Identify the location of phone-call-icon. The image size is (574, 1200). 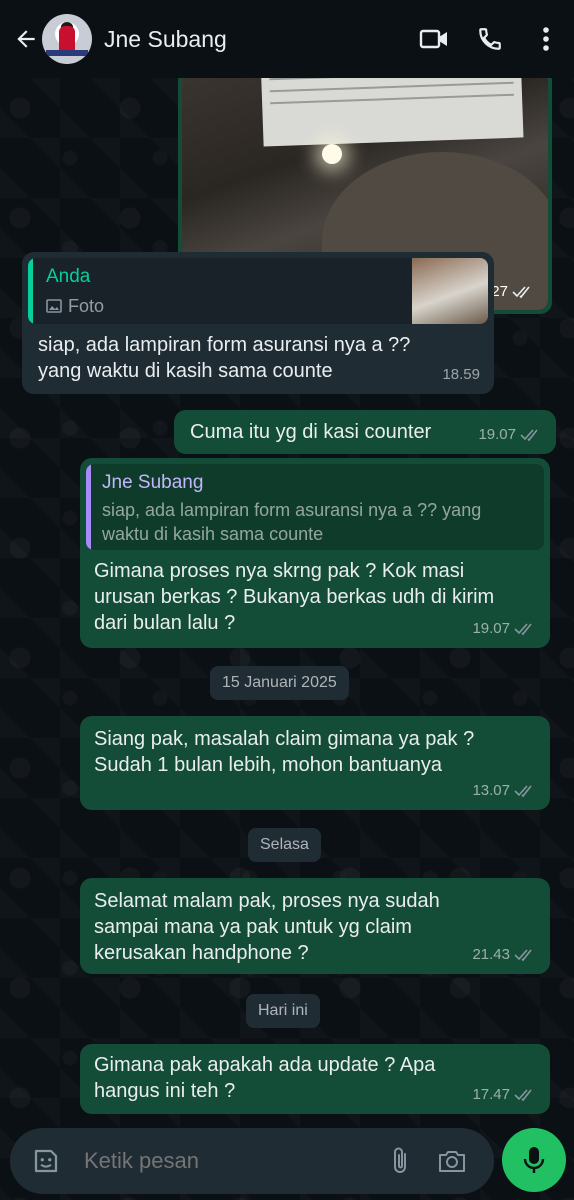
(490, 39).